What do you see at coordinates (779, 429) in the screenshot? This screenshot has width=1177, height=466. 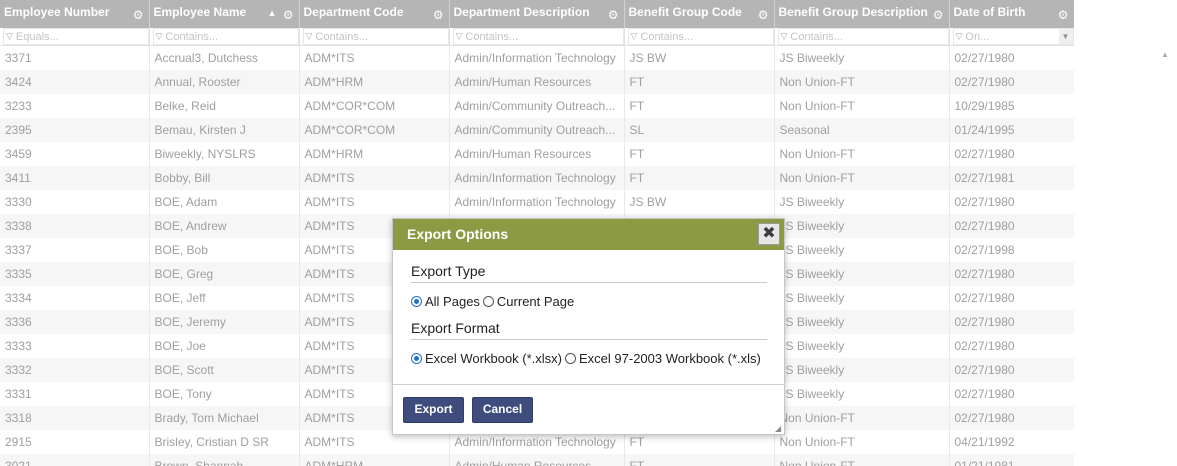 I see `resize-handle-icon: ◢` at bounding box center [779, 429].